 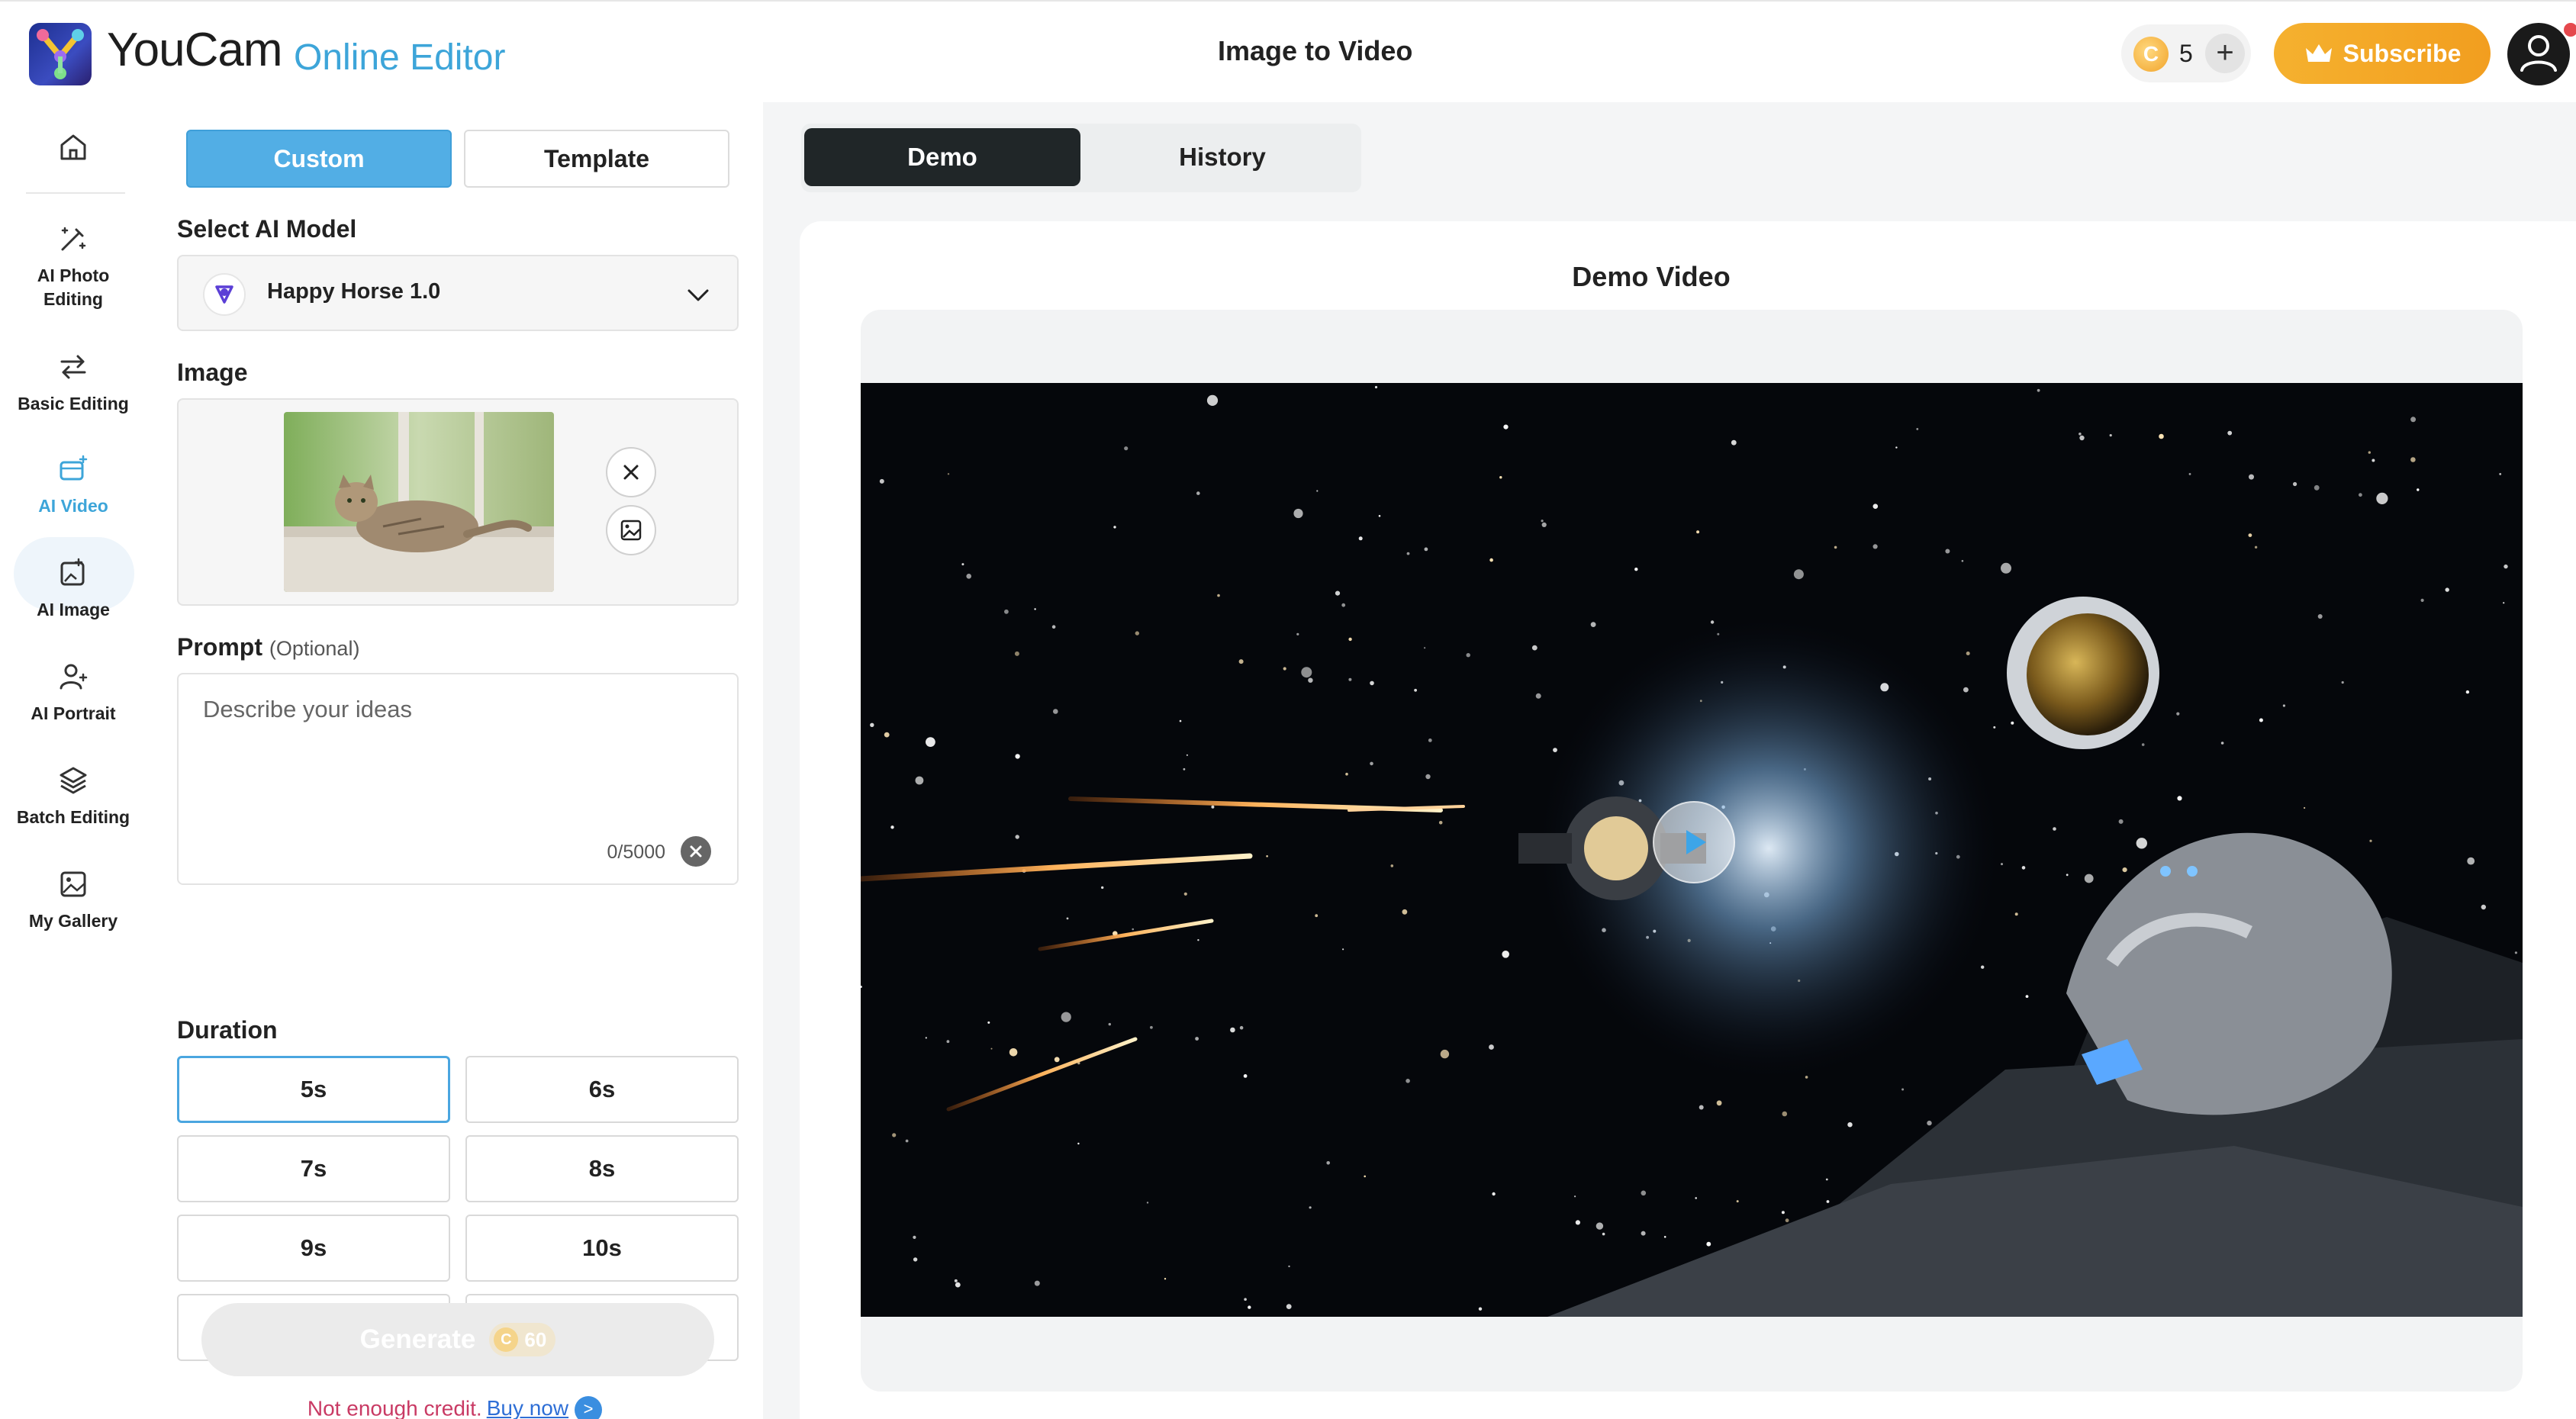 I want to click on buy-now-arrow-icon: >, so click(x=589, y=1407).